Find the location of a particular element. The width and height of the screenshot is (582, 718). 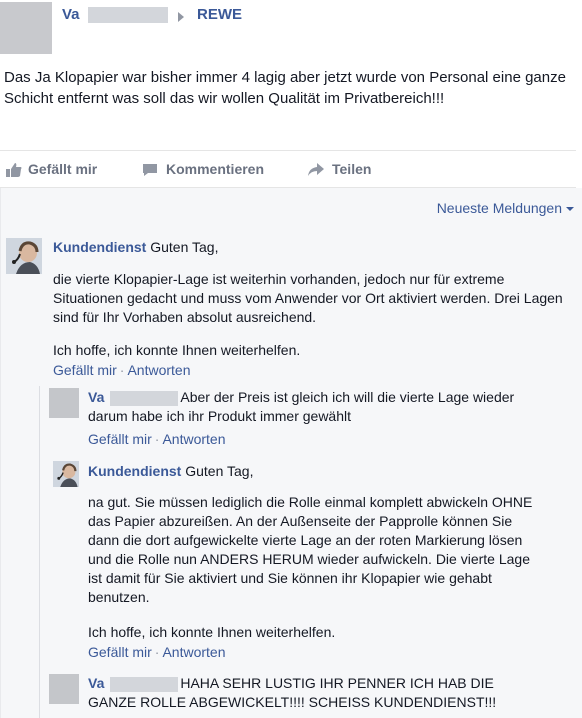

target-page-link: REWE is located at coordinates (219, 14).